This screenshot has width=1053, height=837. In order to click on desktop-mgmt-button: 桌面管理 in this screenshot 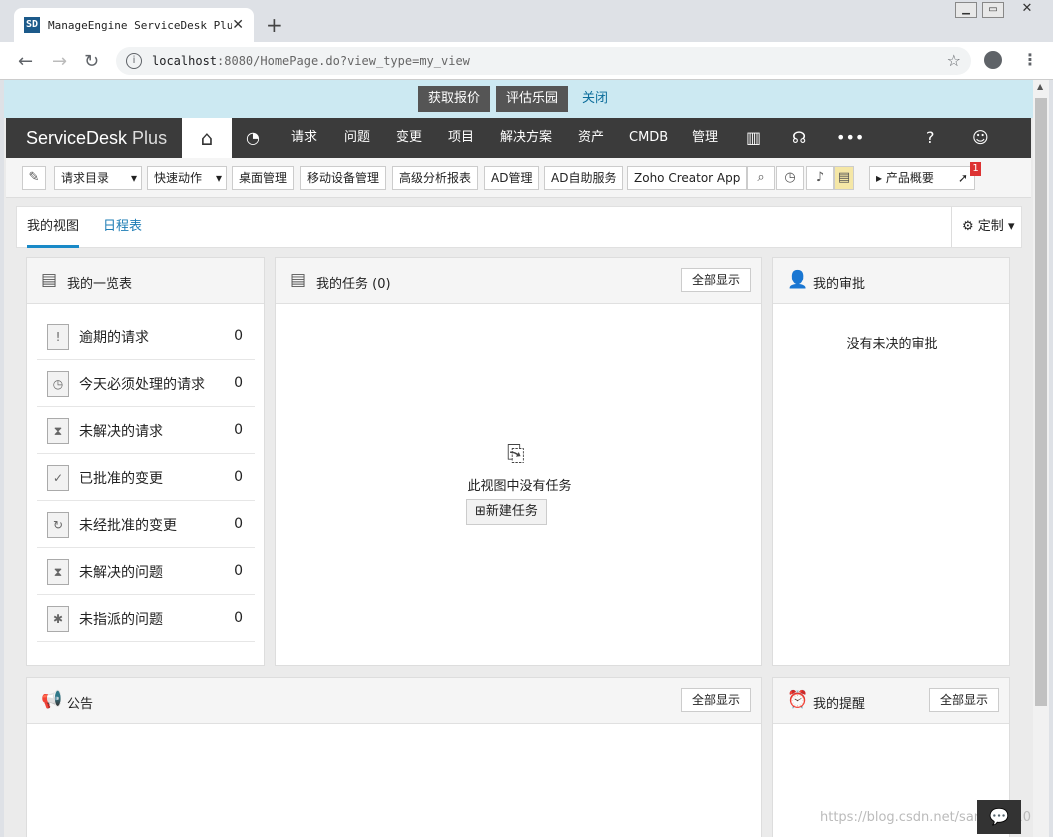, I will do `click(263, 178)`.